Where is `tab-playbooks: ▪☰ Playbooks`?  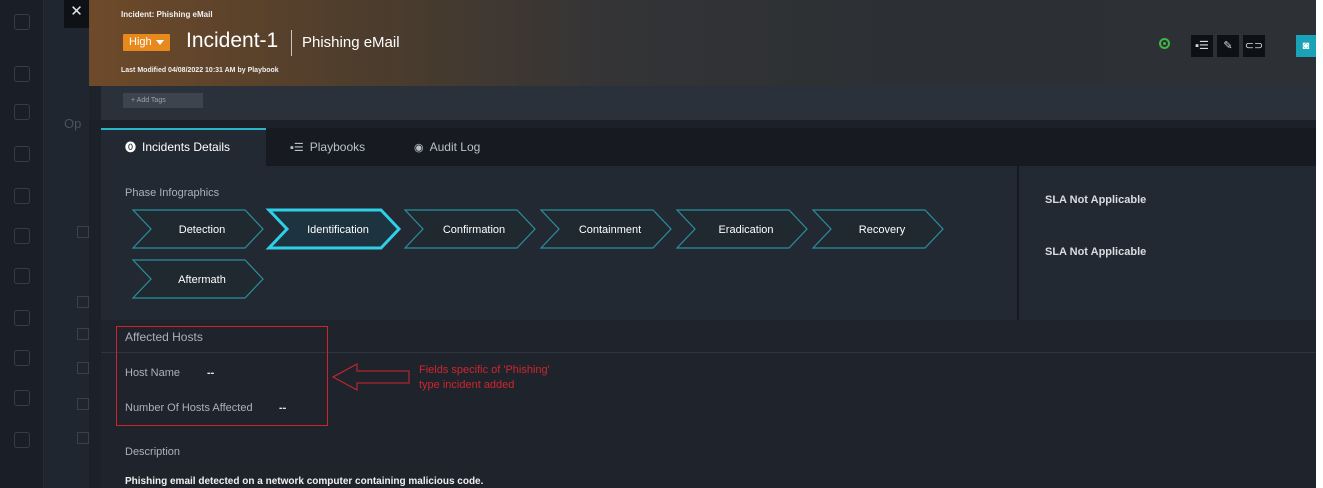 tab-playbooks: ▪☰ Playbooks is located at coordinates (328, 147).